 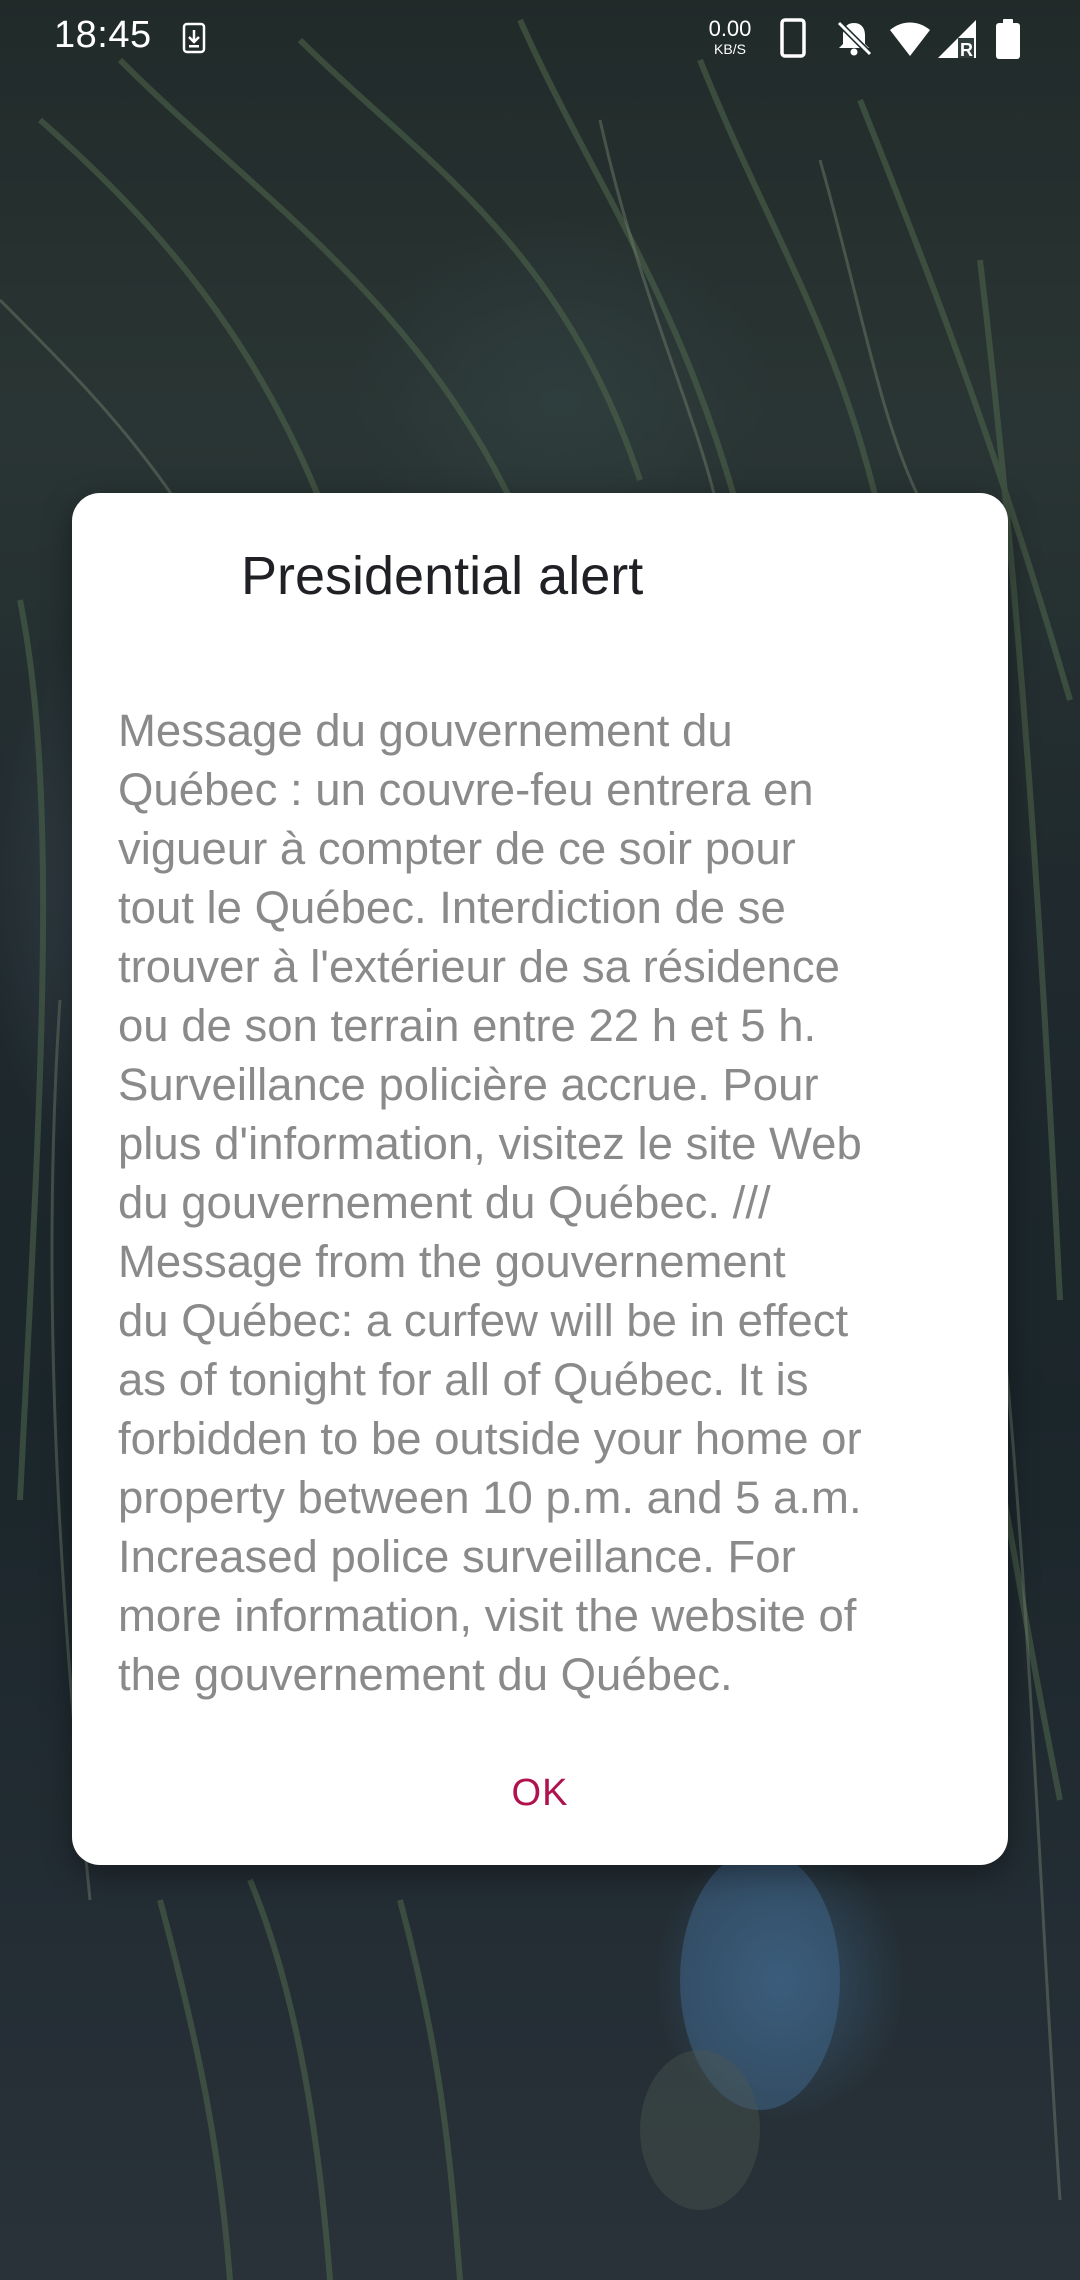 What do you see at coordinates (957, 40) in the screenshot?
I see `cell-signal-roaming-icon: R` at bounding box center [957, 40].